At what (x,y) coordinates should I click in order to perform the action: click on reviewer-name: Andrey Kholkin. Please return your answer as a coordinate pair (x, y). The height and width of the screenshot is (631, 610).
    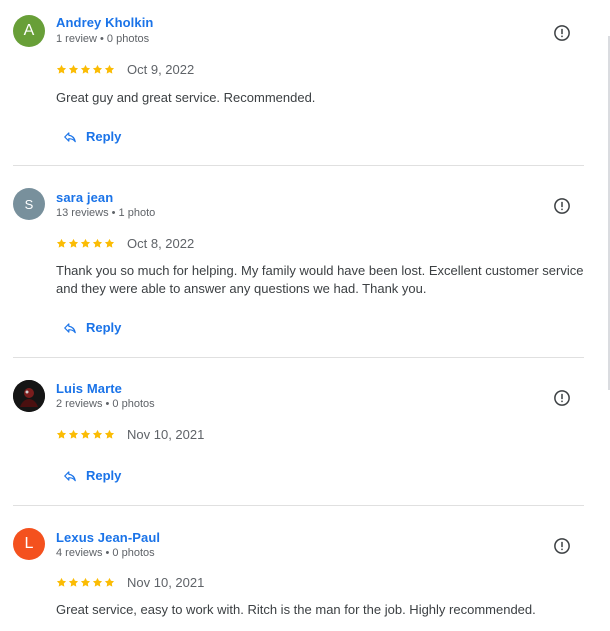
    Looking at the image, I should click on (104, 22).